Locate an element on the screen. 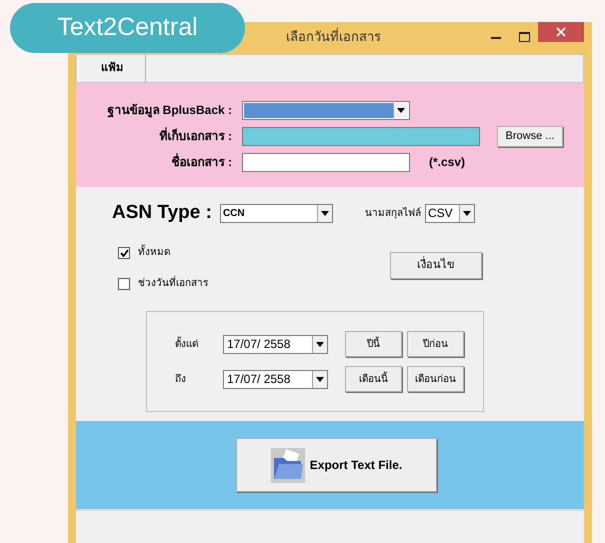 Image resolution: width=605 pixels, height=543 pixels. period-button: เดือนนี้ is located at coordinates (373, 379).